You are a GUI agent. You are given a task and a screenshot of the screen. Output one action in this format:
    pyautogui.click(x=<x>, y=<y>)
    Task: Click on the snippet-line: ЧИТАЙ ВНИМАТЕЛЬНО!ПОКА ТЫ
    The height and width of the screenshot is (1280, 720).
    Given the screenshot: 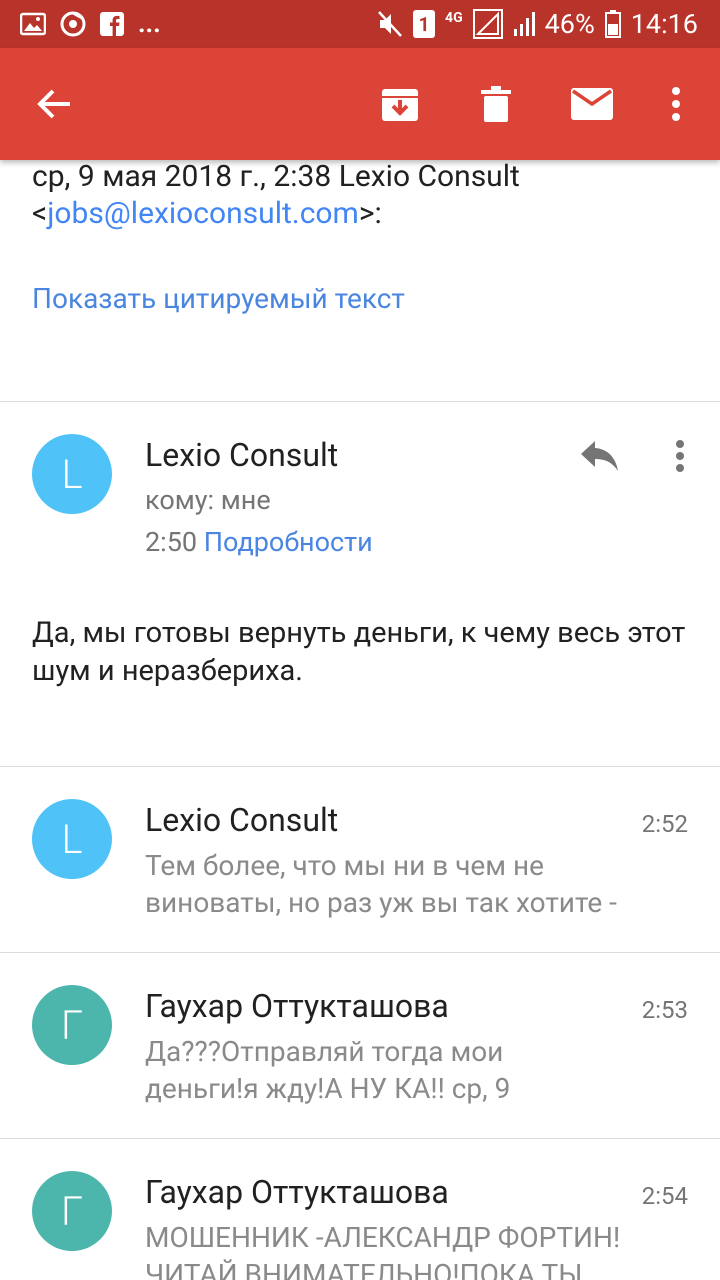 What is the action you would take?
    pyautogui.click(x=364, y=1269)
    